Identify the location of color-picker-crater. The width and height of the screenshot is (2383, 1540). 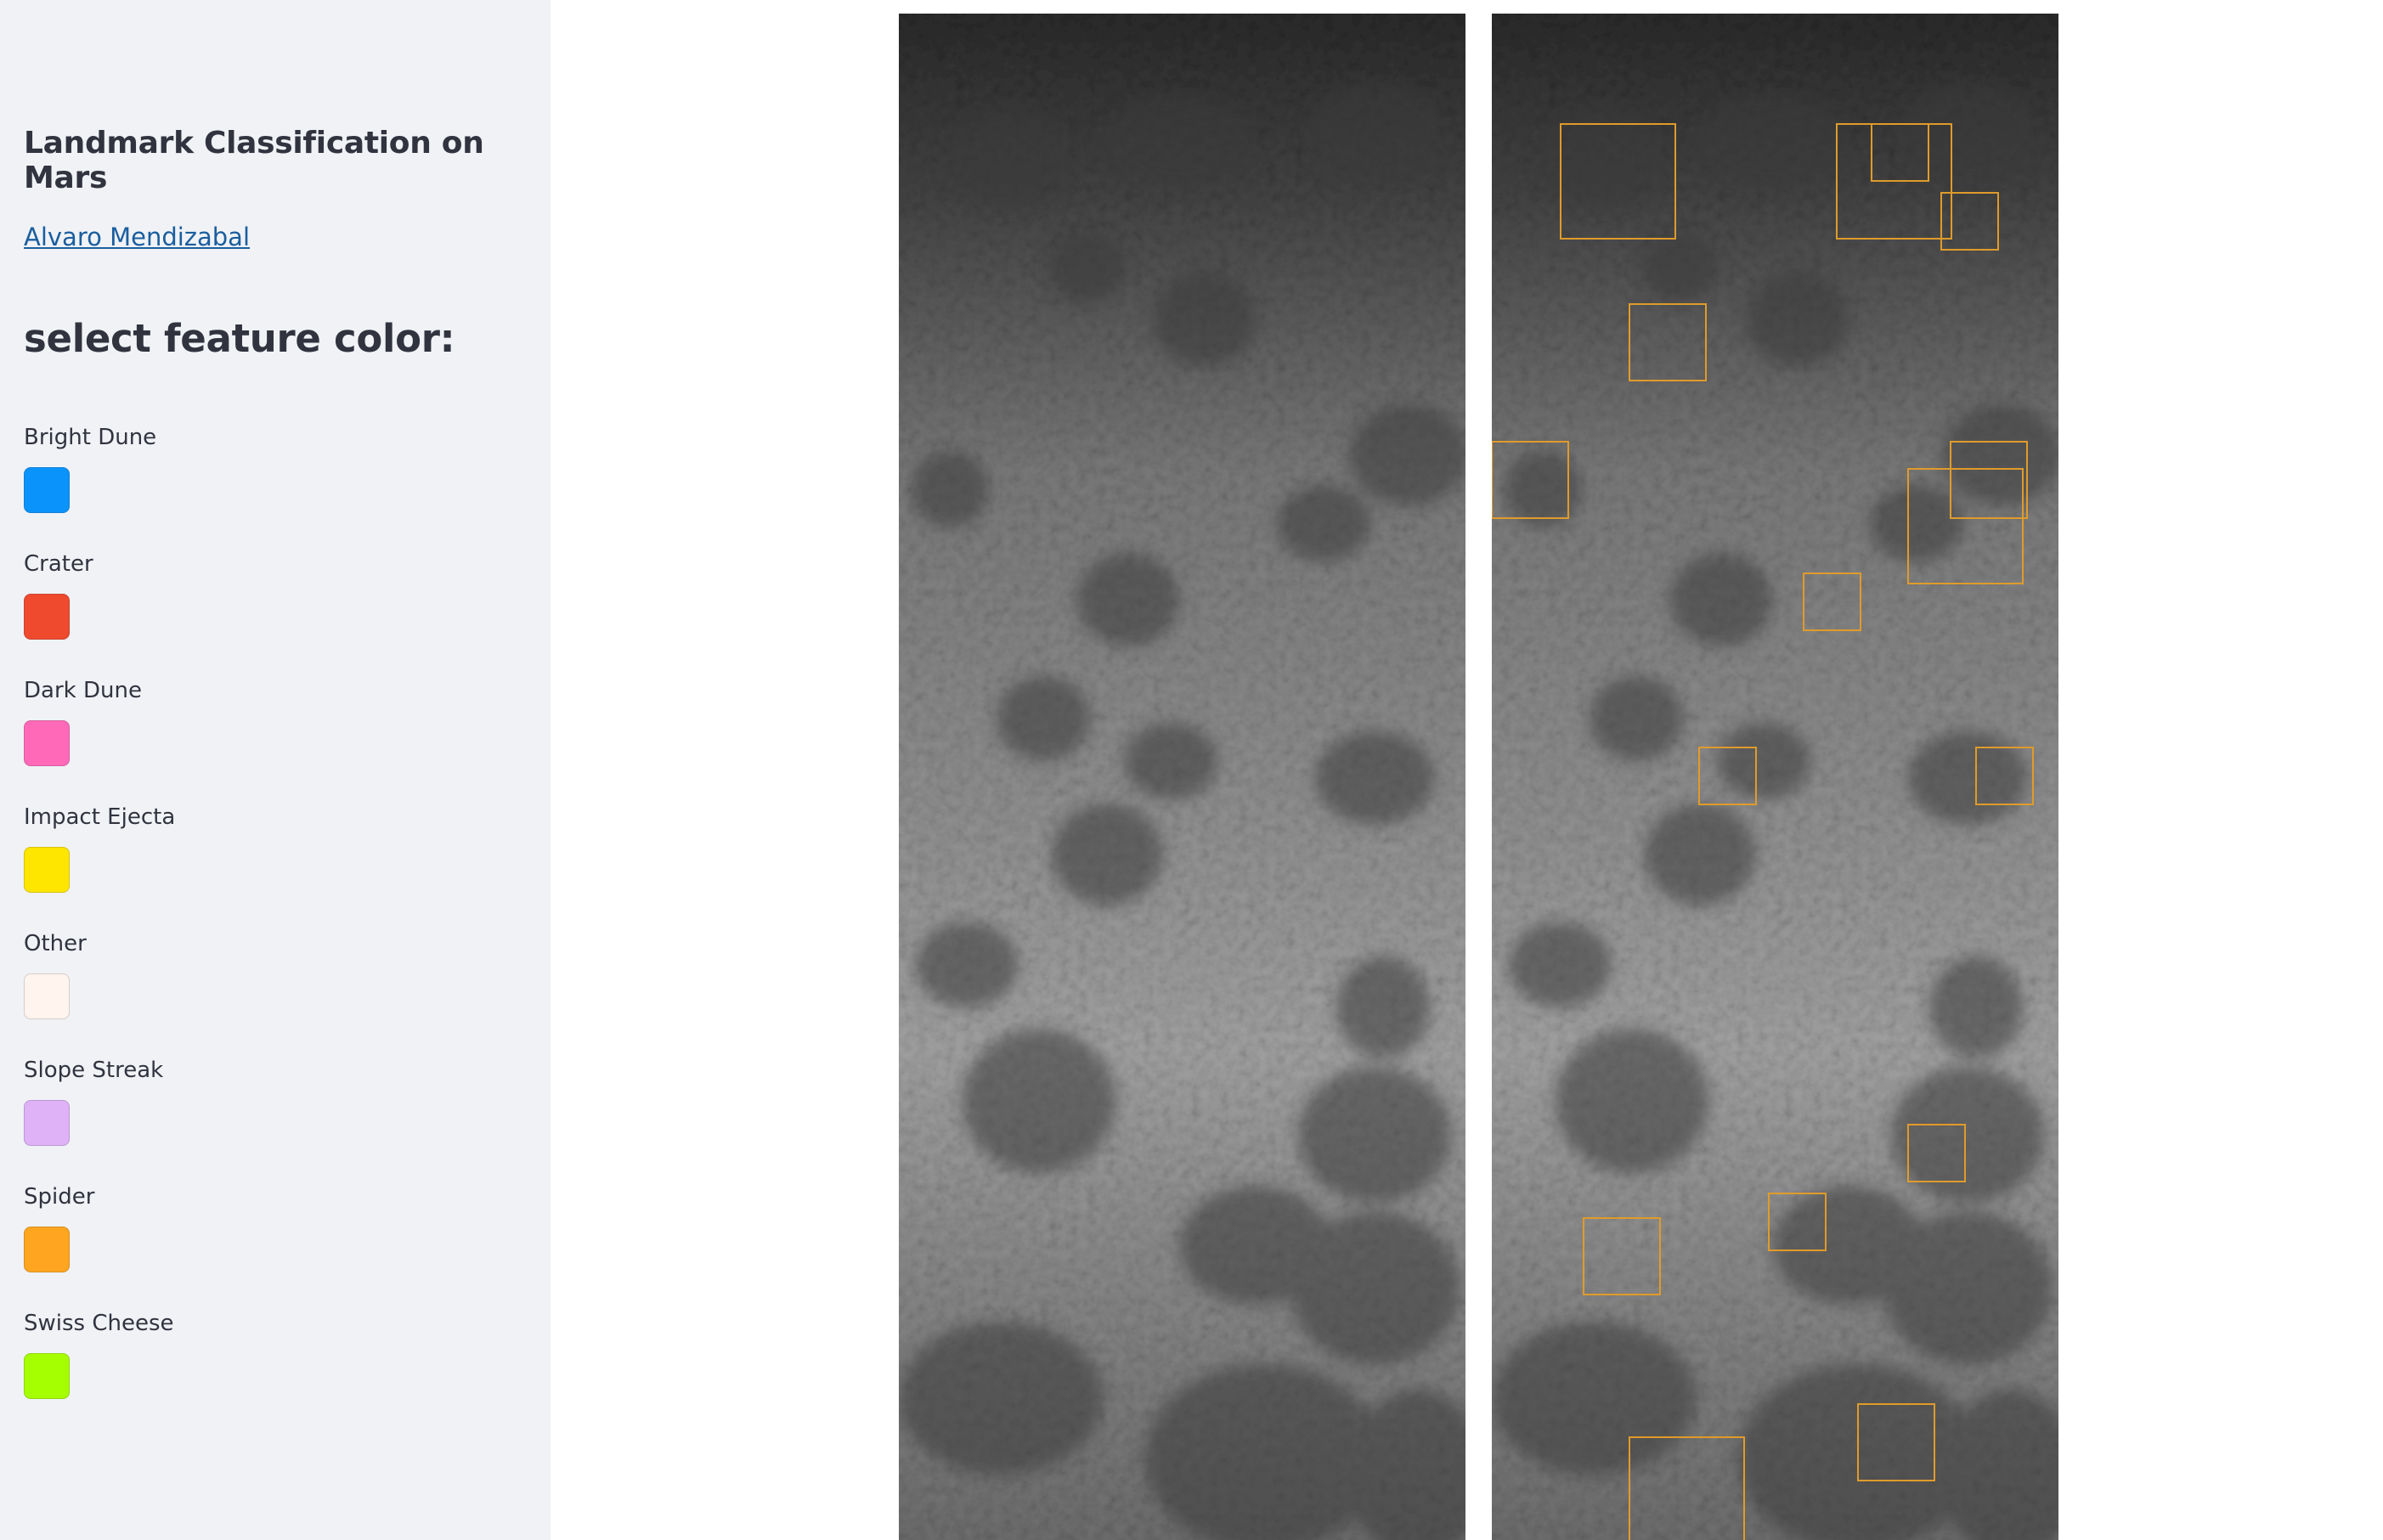
(47, 617).